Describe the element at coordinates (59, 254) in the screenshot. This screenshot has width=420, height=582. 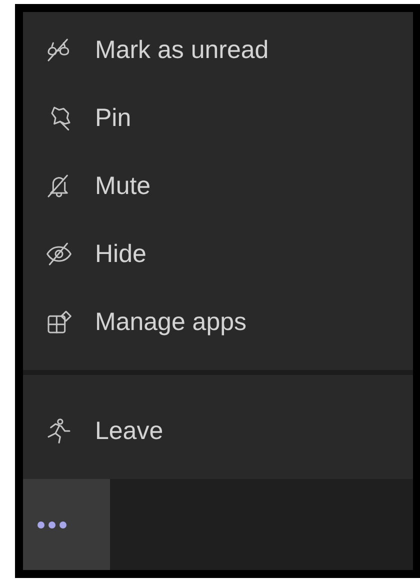
I see `eye-slash-icon` at that location.